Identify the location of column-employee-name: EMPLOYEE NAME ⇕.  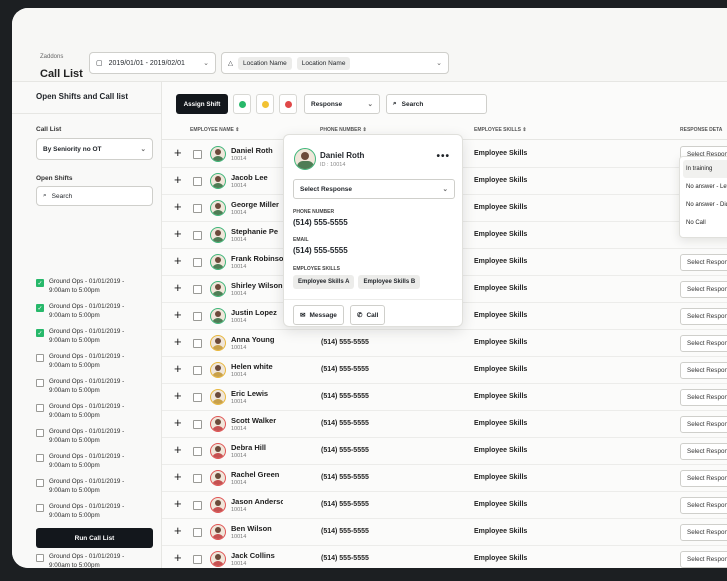
(214, 130).